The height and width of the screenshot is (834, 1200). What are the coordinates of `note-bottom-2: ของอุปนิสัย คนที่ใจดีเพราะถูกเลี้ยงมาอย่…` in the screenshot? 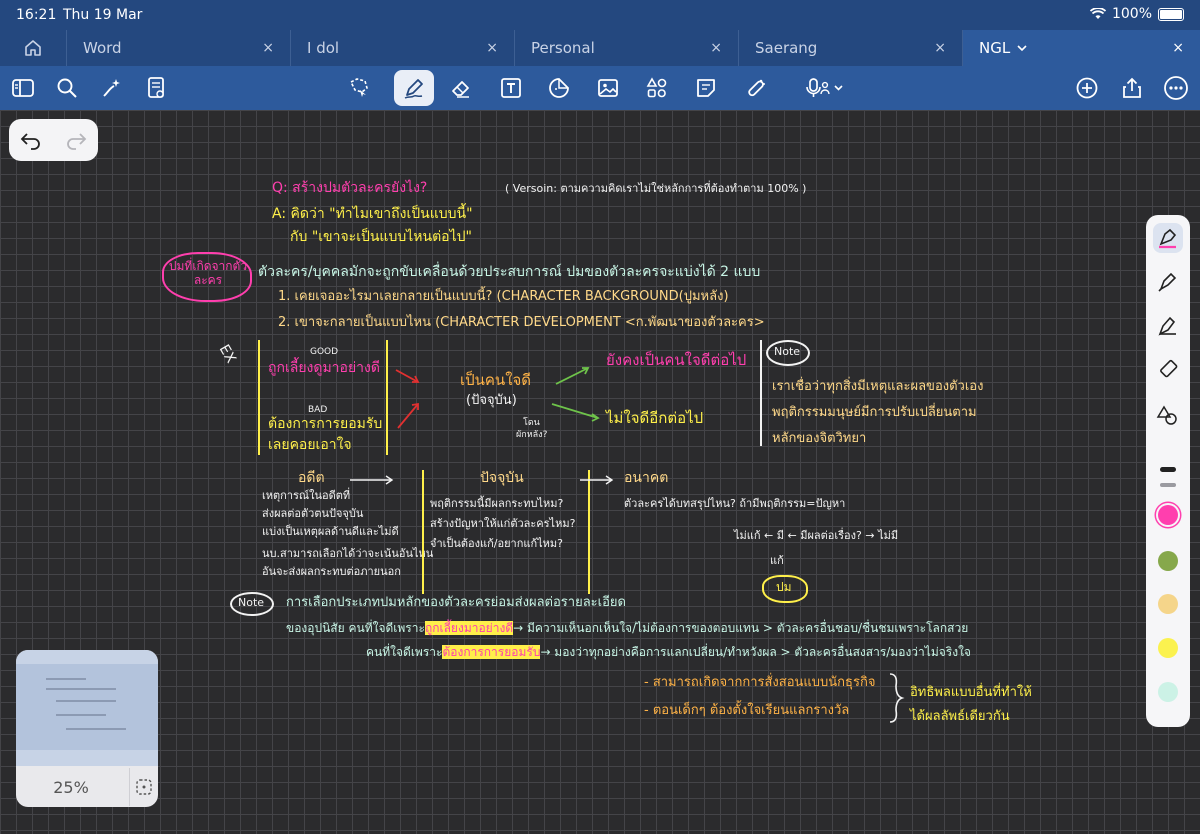 It's located at (627, 628).